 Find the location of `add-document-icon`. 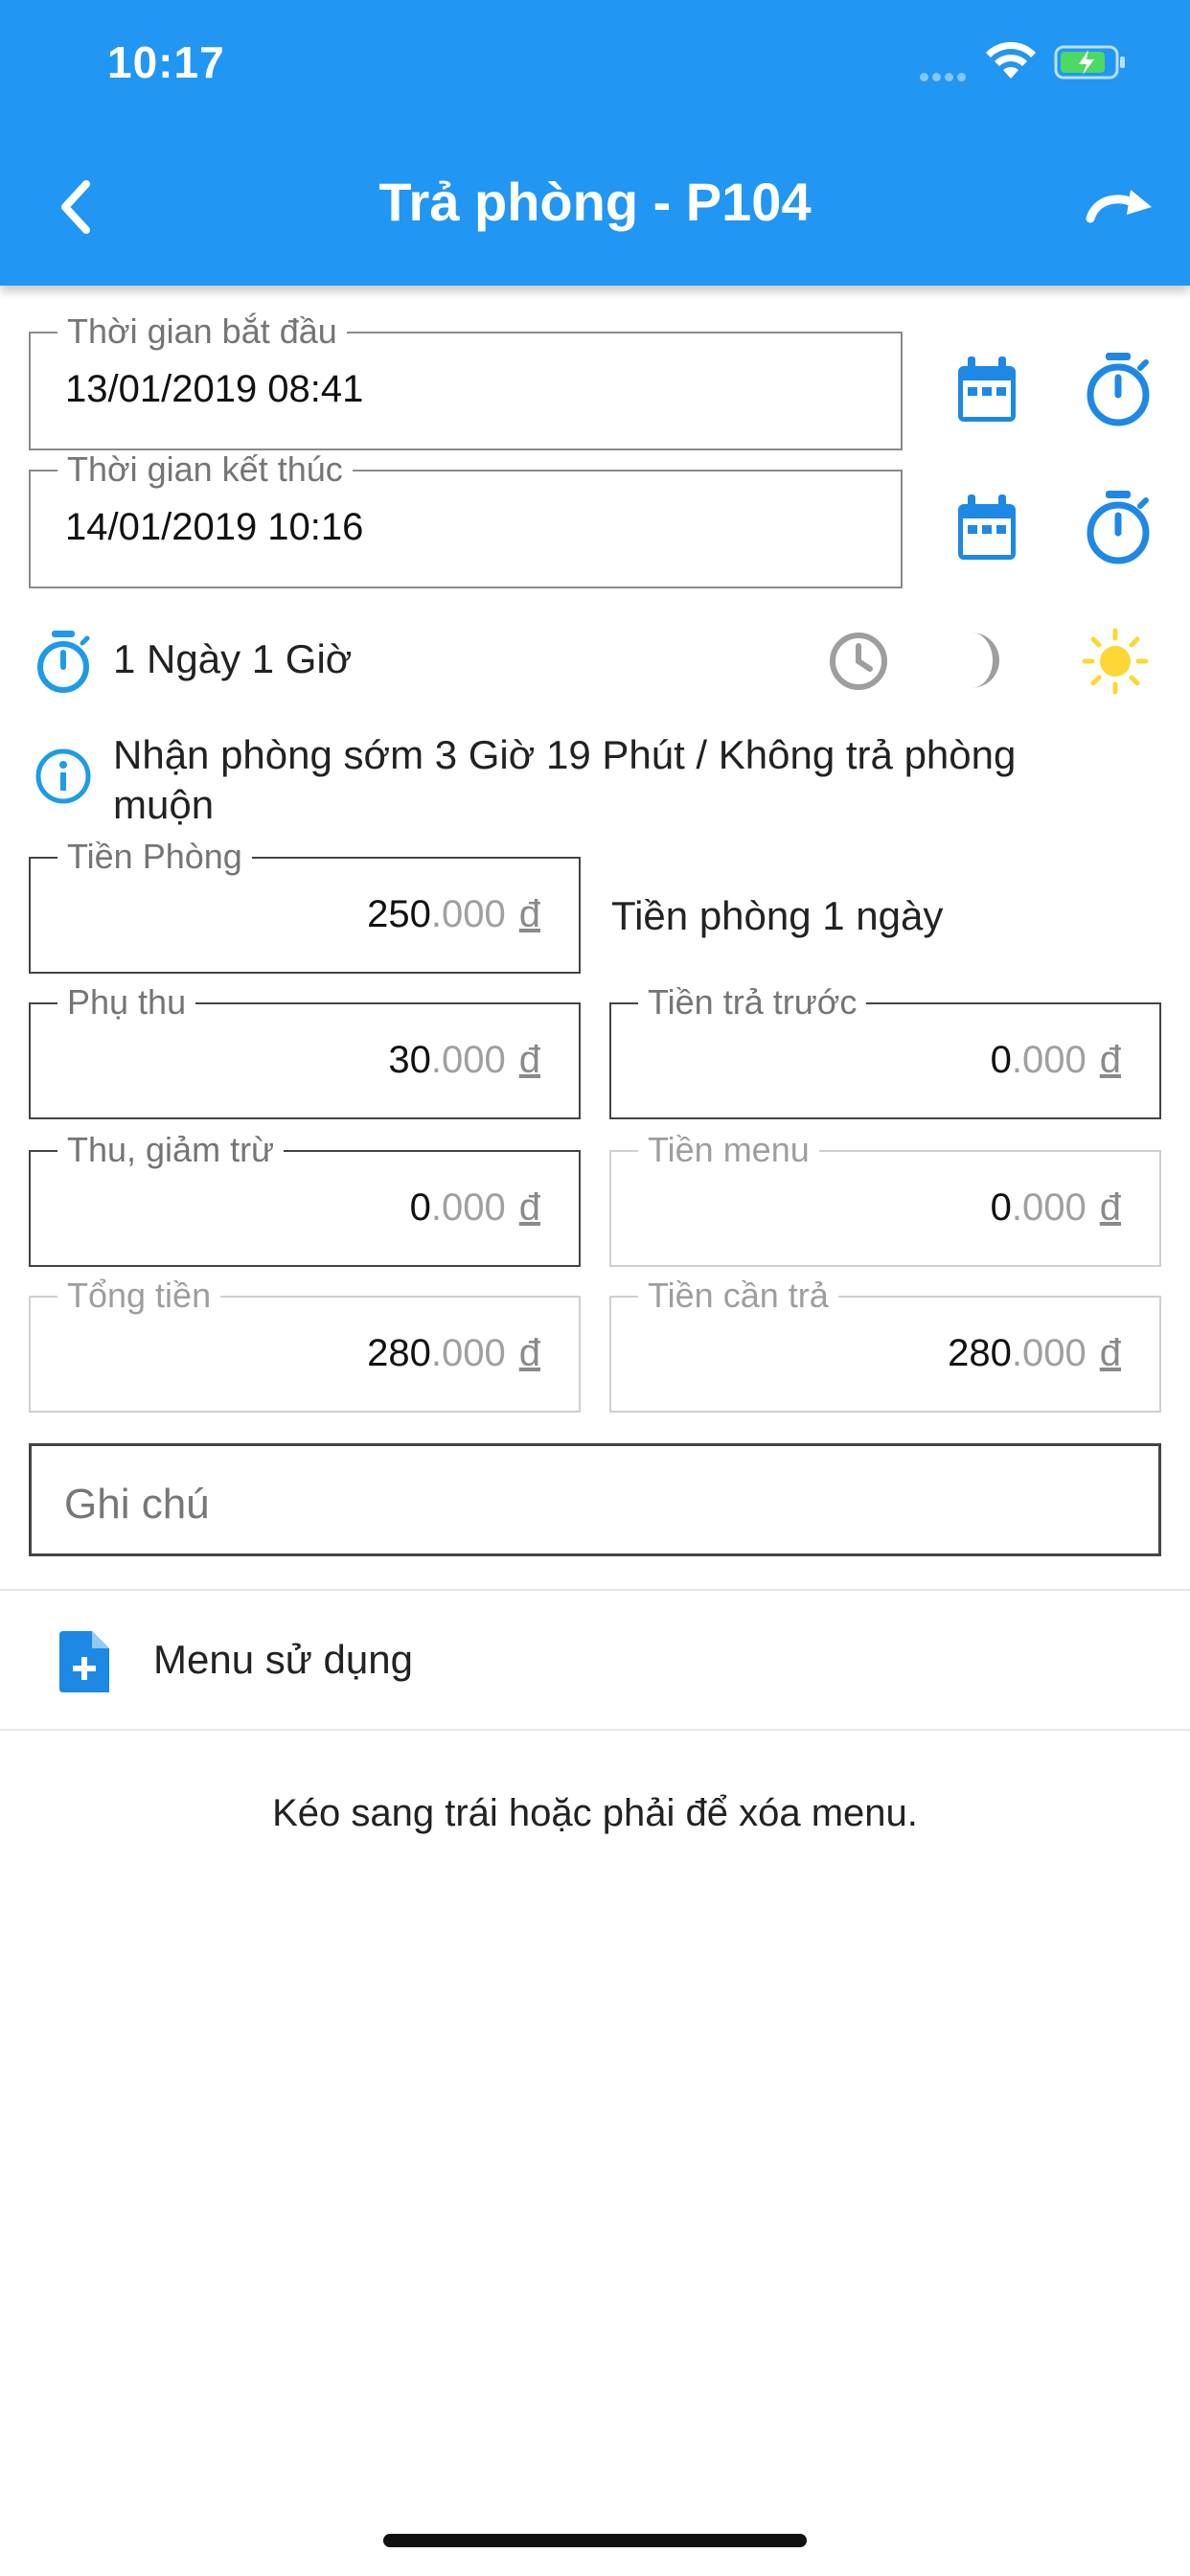

add-document-icon is located at coordinates (84, 1661).